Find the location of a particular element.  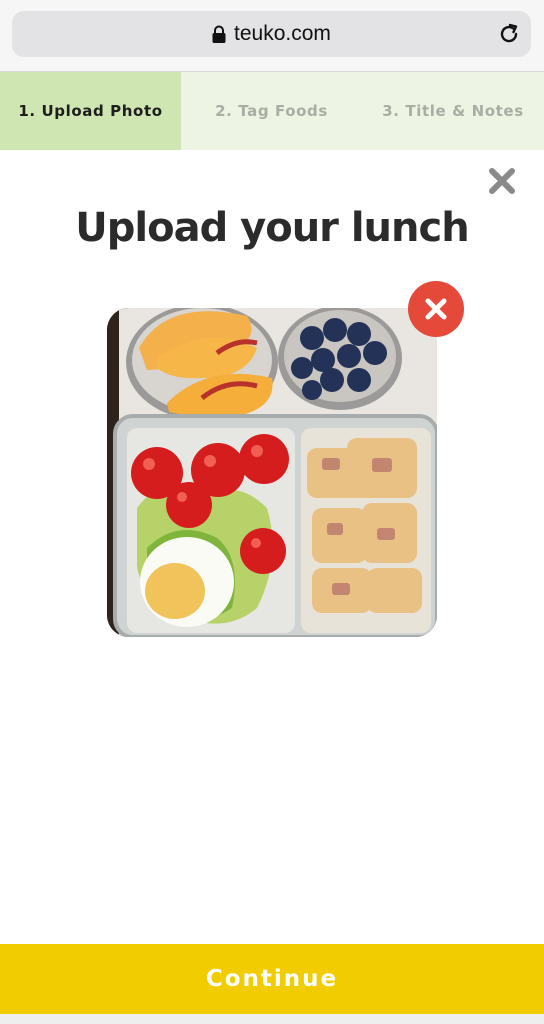

page-title: Upload your lunch is located at coordinates (272, 228).